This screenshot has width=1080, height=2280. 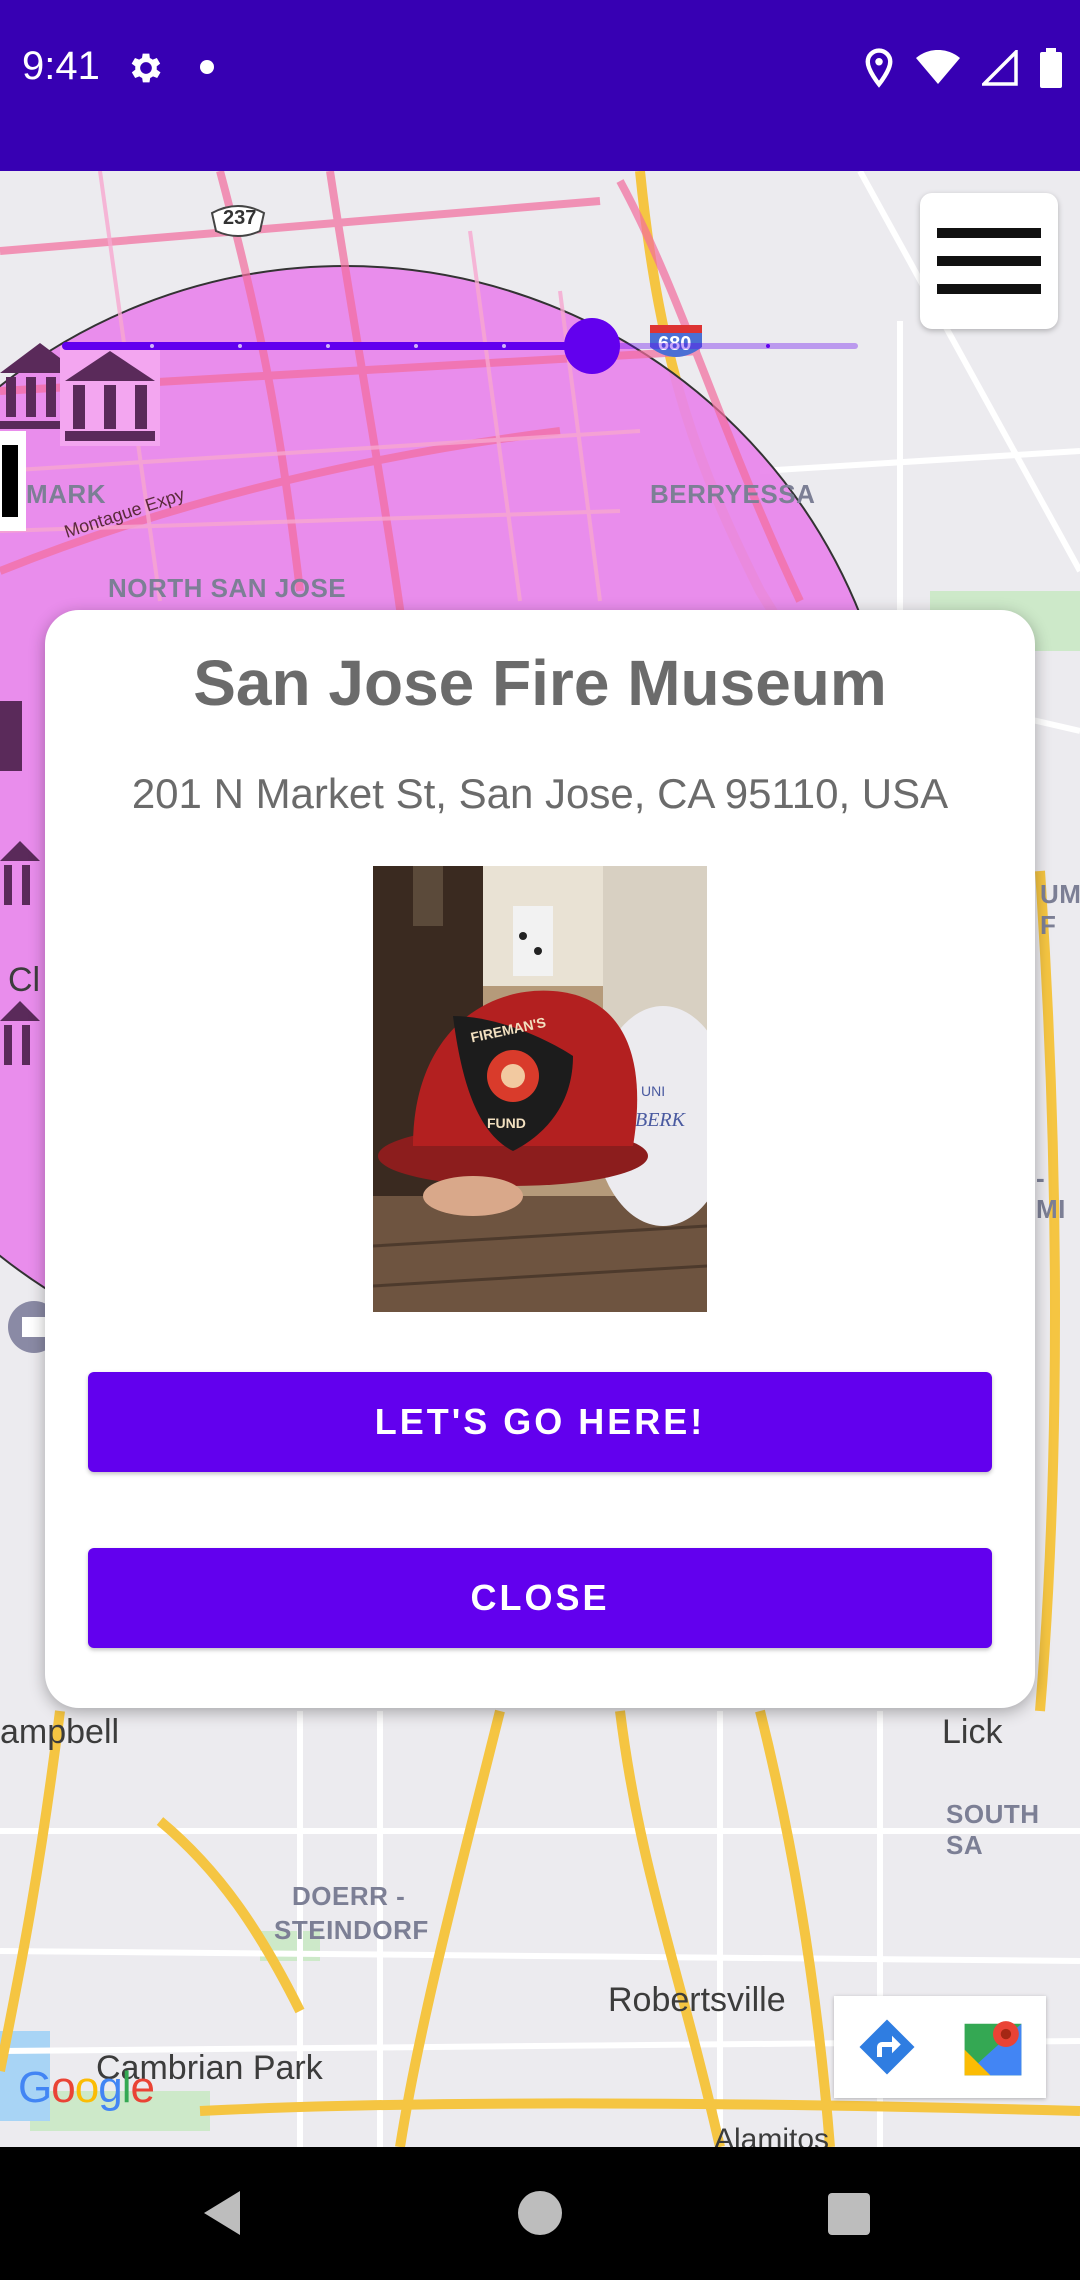 I want to click on slider-thumb, so click(x=592, y=346).